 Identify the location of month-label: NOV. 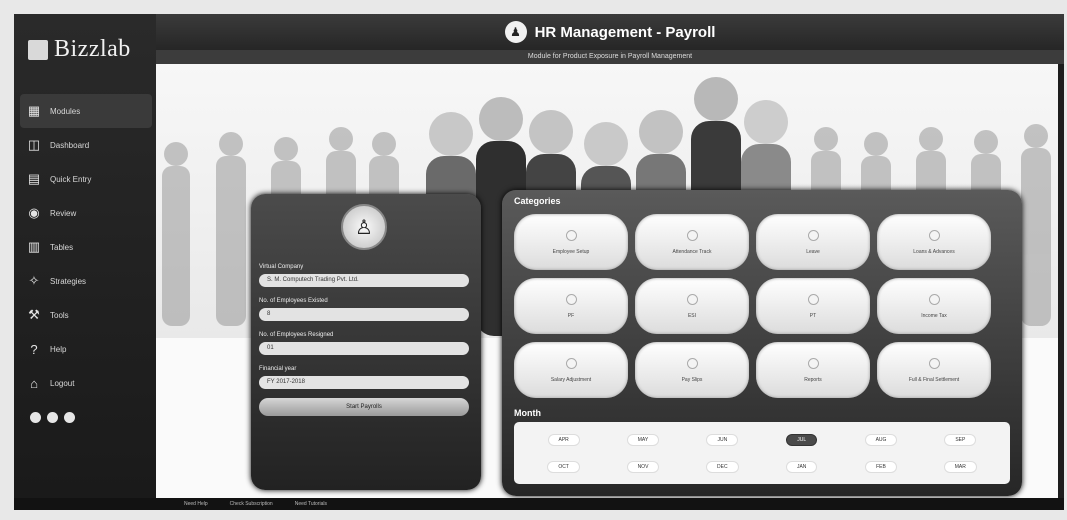
(643, 466).